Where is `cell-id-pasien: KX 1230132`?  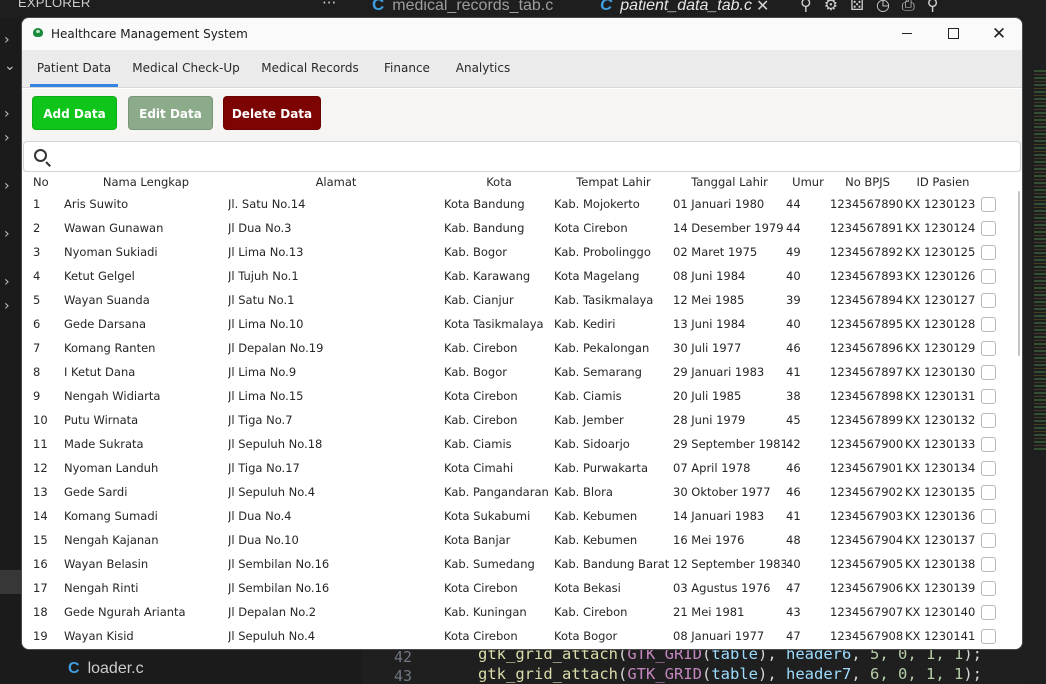 cell-id-pasien: KX 1230132 is located at coordinates (940, 420).